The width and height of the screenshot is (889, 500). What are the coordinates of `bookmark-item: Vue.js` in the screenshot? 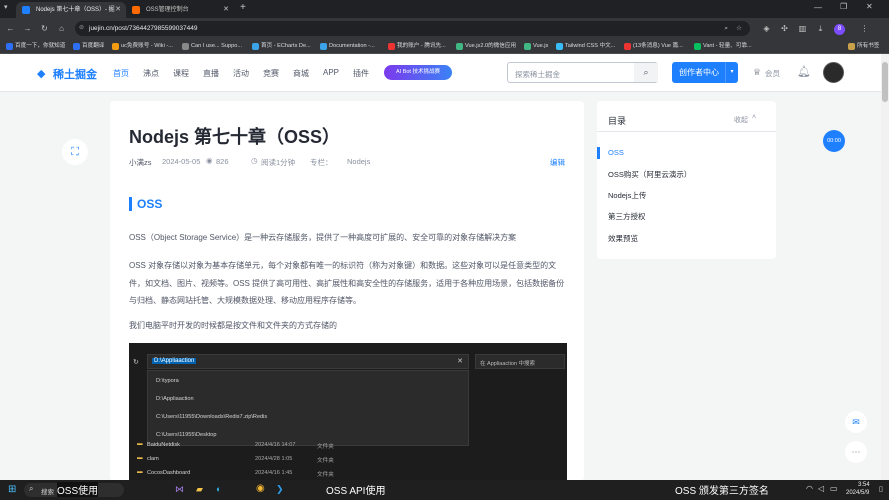 It's located at (536, 46).